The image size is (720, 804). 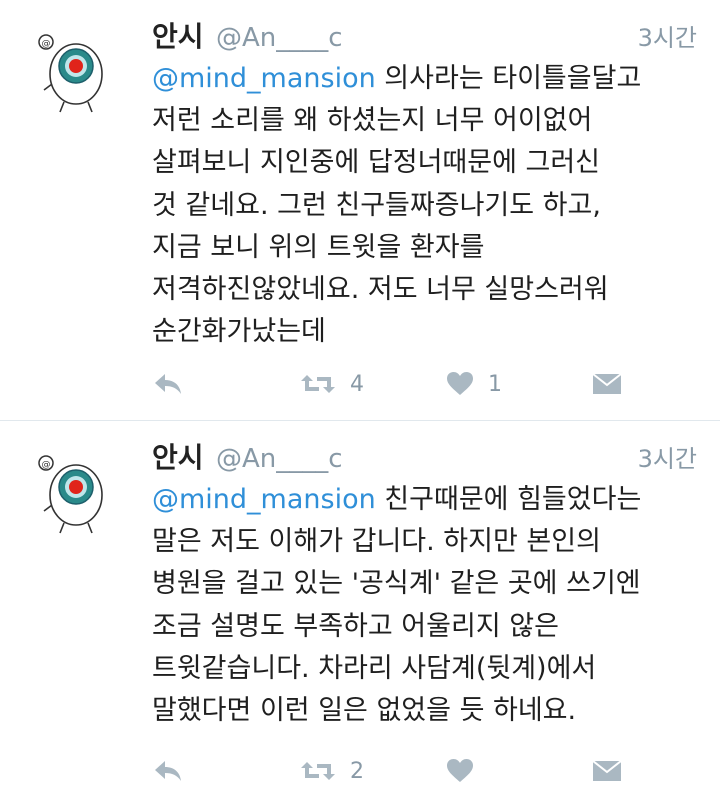 What do you see at coordinates (357, 384) in the screenshot?
I see `retweet-count: 4` at bounding box center [357, 384].